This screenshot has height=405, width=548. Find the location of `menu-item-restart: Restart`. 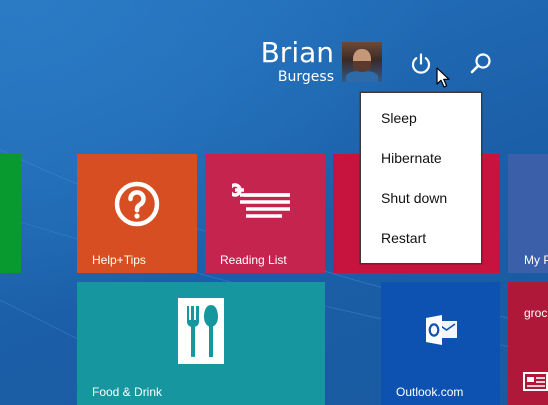

menu-item-restart: Restart is located at coordinates (403, 238).